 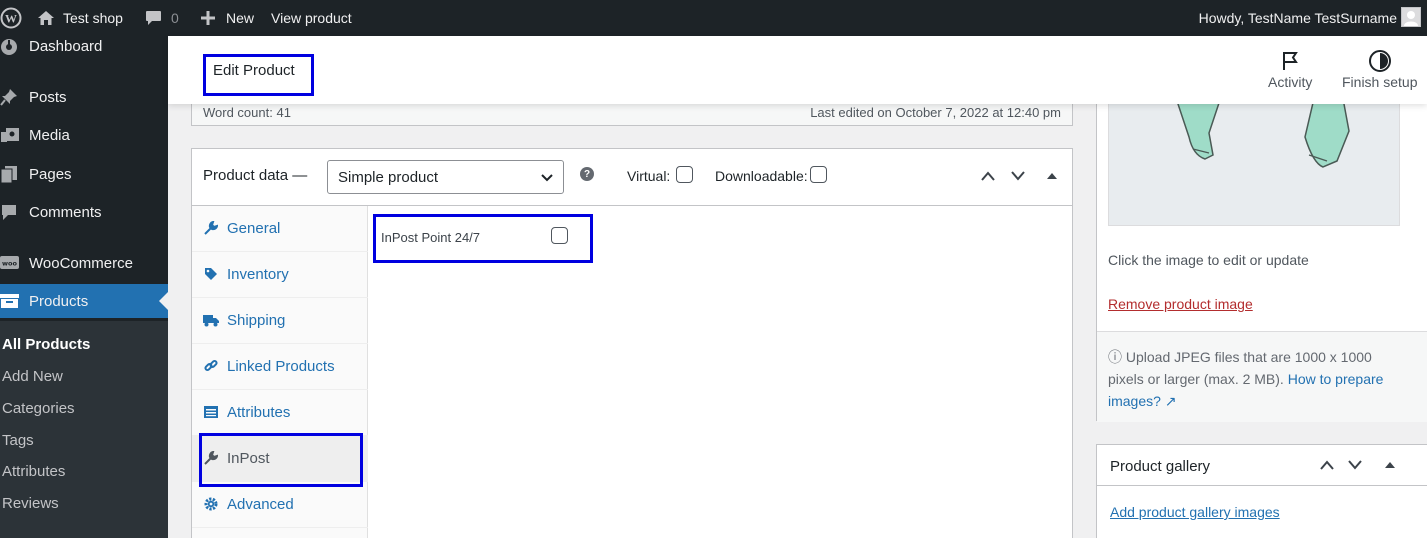 I want to click on new-content-link: New, so click(x=227, y=18).